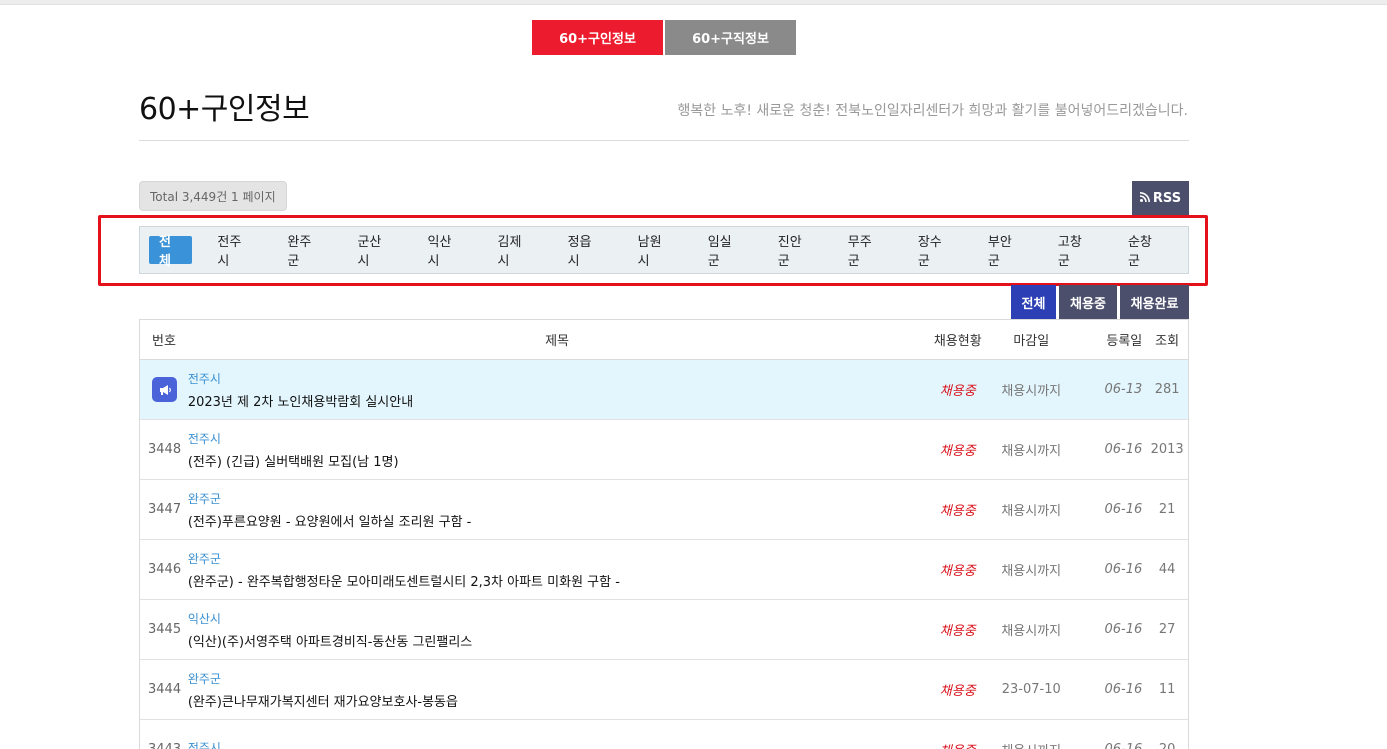 This screenshot has height=749, width=1387. What do you see at coordinates (1167, 198) in the screenshot?
I see `rss-label: RSS` at bounding box center [1167, 198].